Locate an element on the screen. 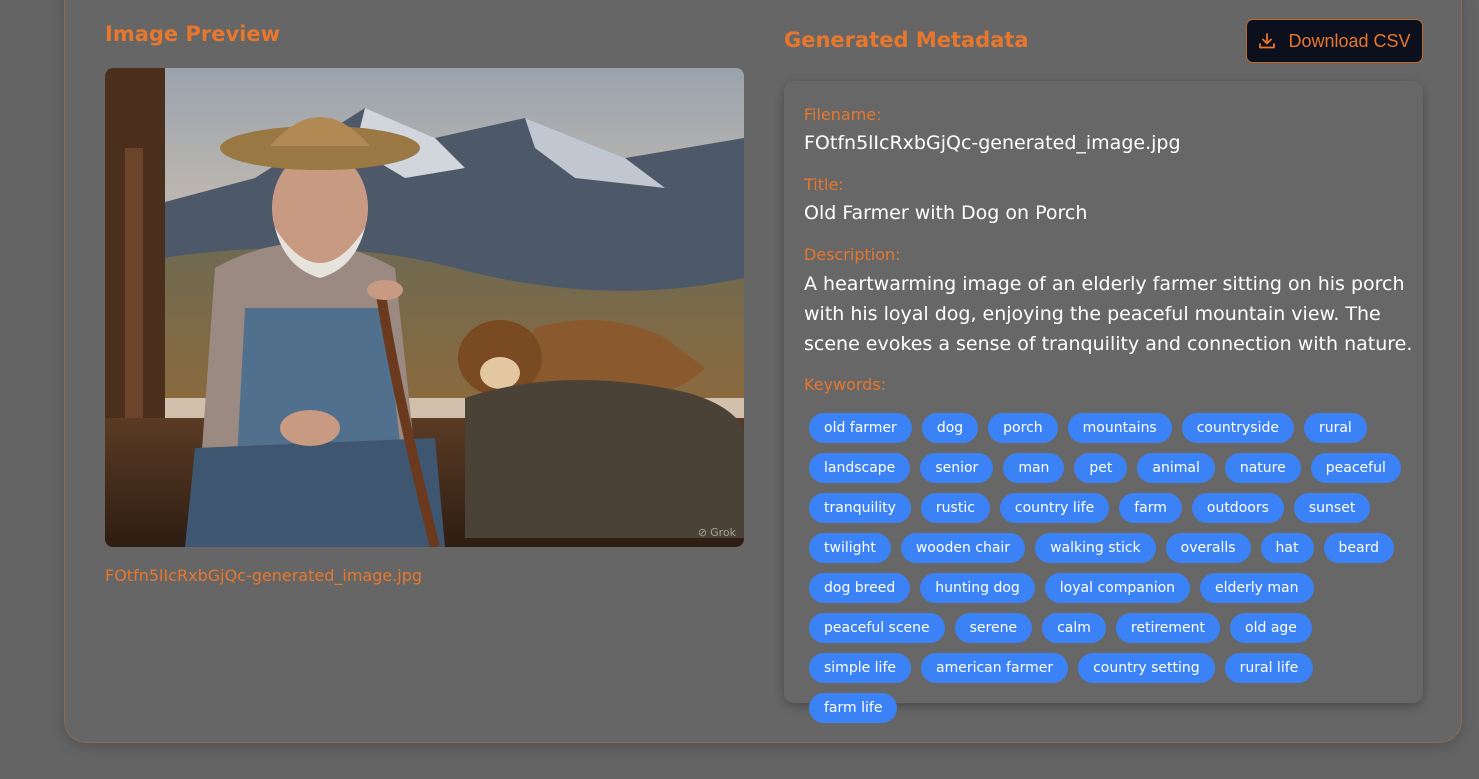 Image resolution: width=1479 pixels, height=779 pixels. keywords-label: Keywords: is located at coordinates (845, 384).